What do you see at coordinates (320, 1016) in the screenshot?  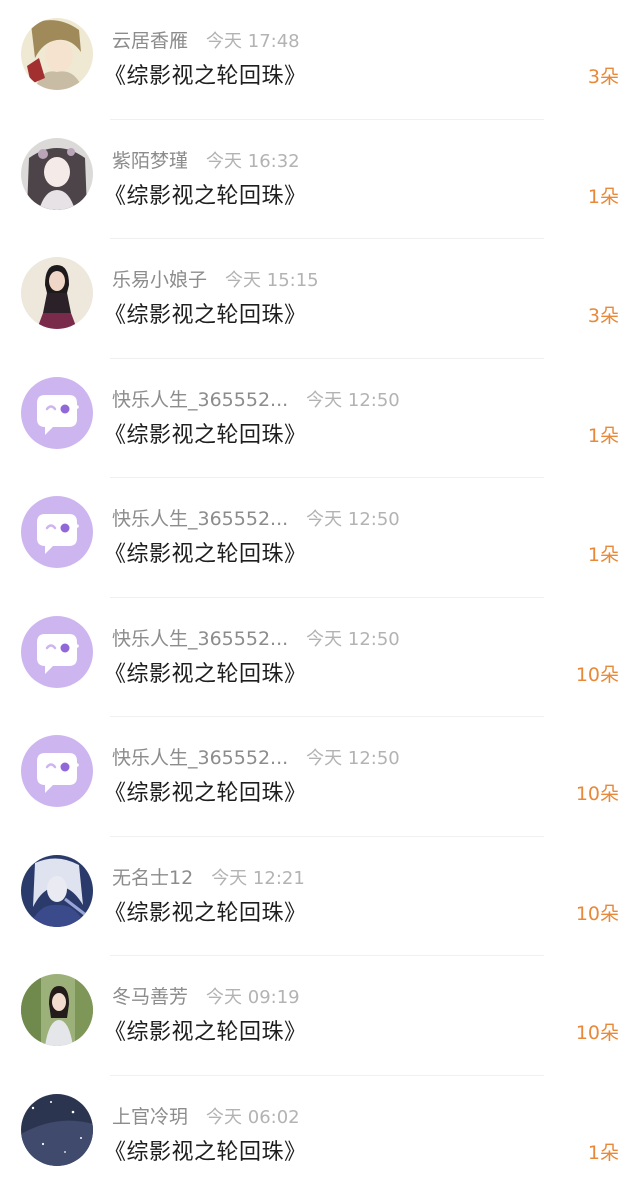 I see `list-item: 冬马善芳今天 09:19 《综影视之轮回珠》 10朵` at bounding box center [320, 1016].